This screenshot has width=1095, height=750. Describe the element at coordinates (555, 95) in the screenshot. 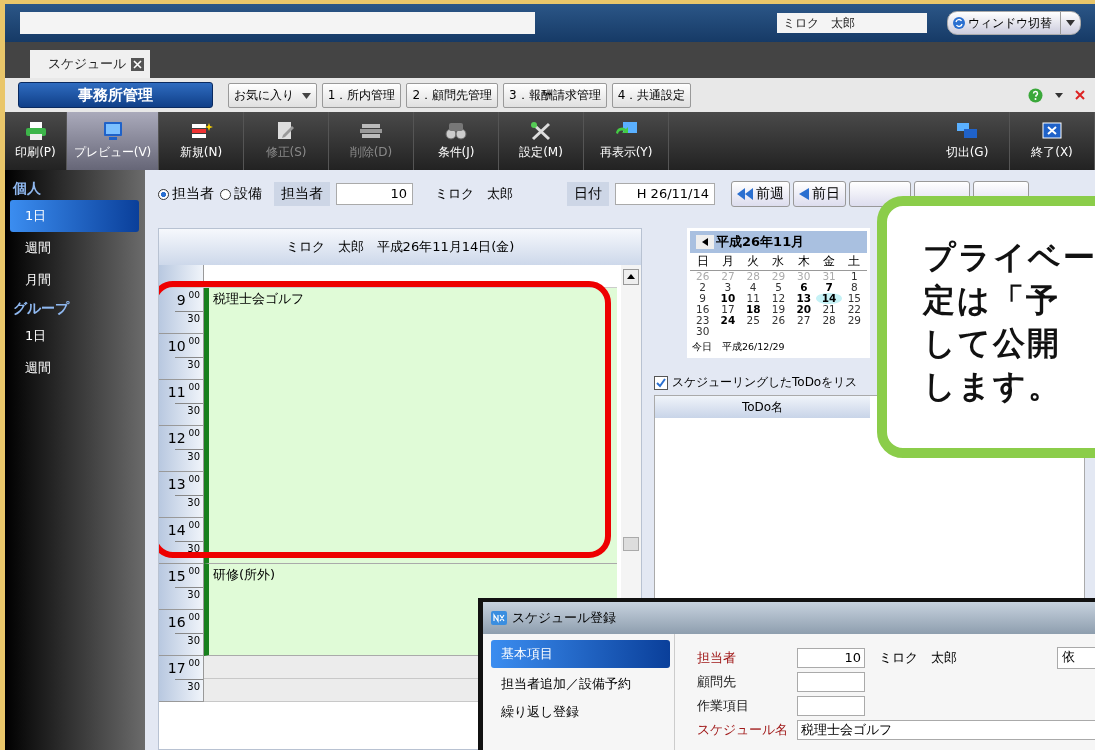

I see `menu-button: 3．報酬請求管理` at that location.